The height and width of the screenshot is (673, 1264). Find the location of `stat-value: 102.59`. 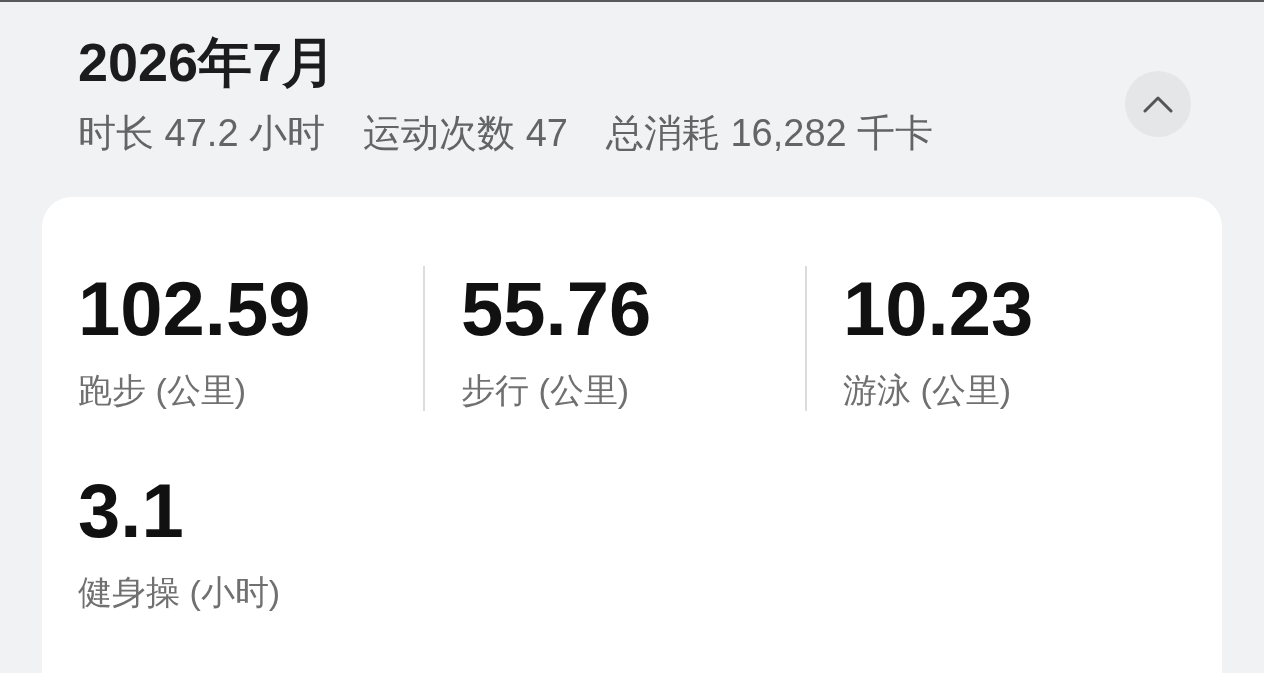

stat-value: 102.59 is located at coordinates (194, 309).